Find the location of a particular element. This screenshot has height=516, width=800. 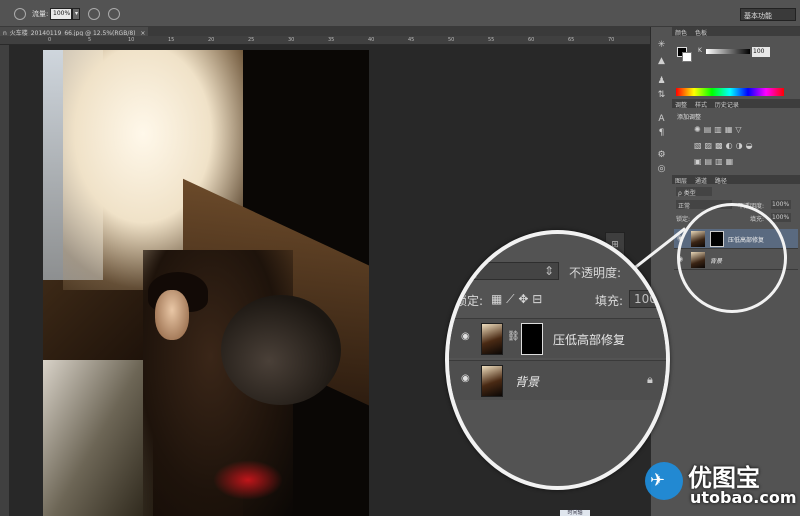

brush-panel-icon: ▲ is located at coordinates (661, 61).